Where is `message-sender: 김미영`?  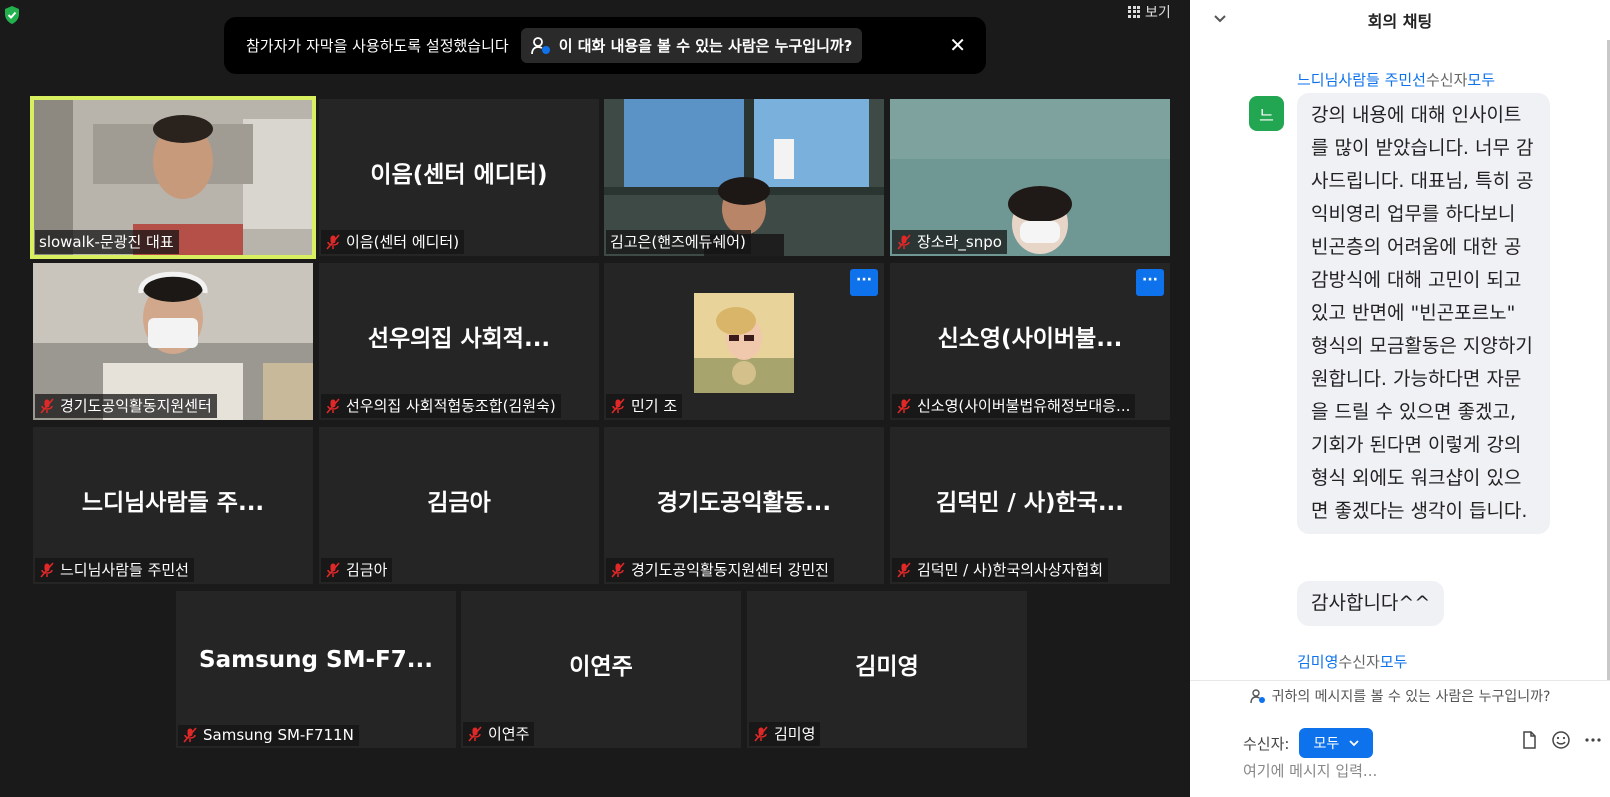 message-sender: 김미영 is located at coordinates (1317, 662).